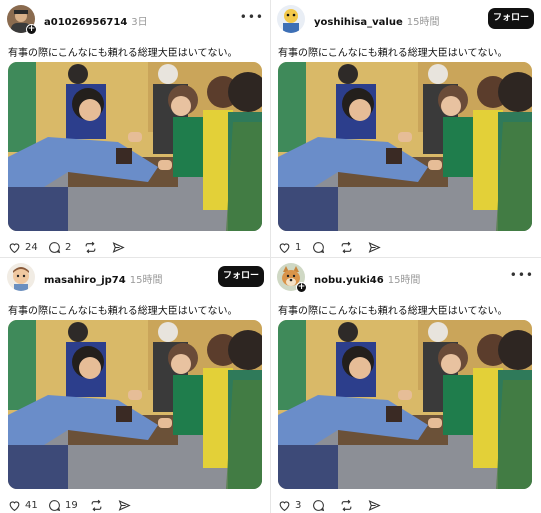 The height and width of the screenshot is (513, 541). What do you see at coordinates (23, 505) in the screenshot?
I see `like-button: 41` at bounding box center [23, 505].